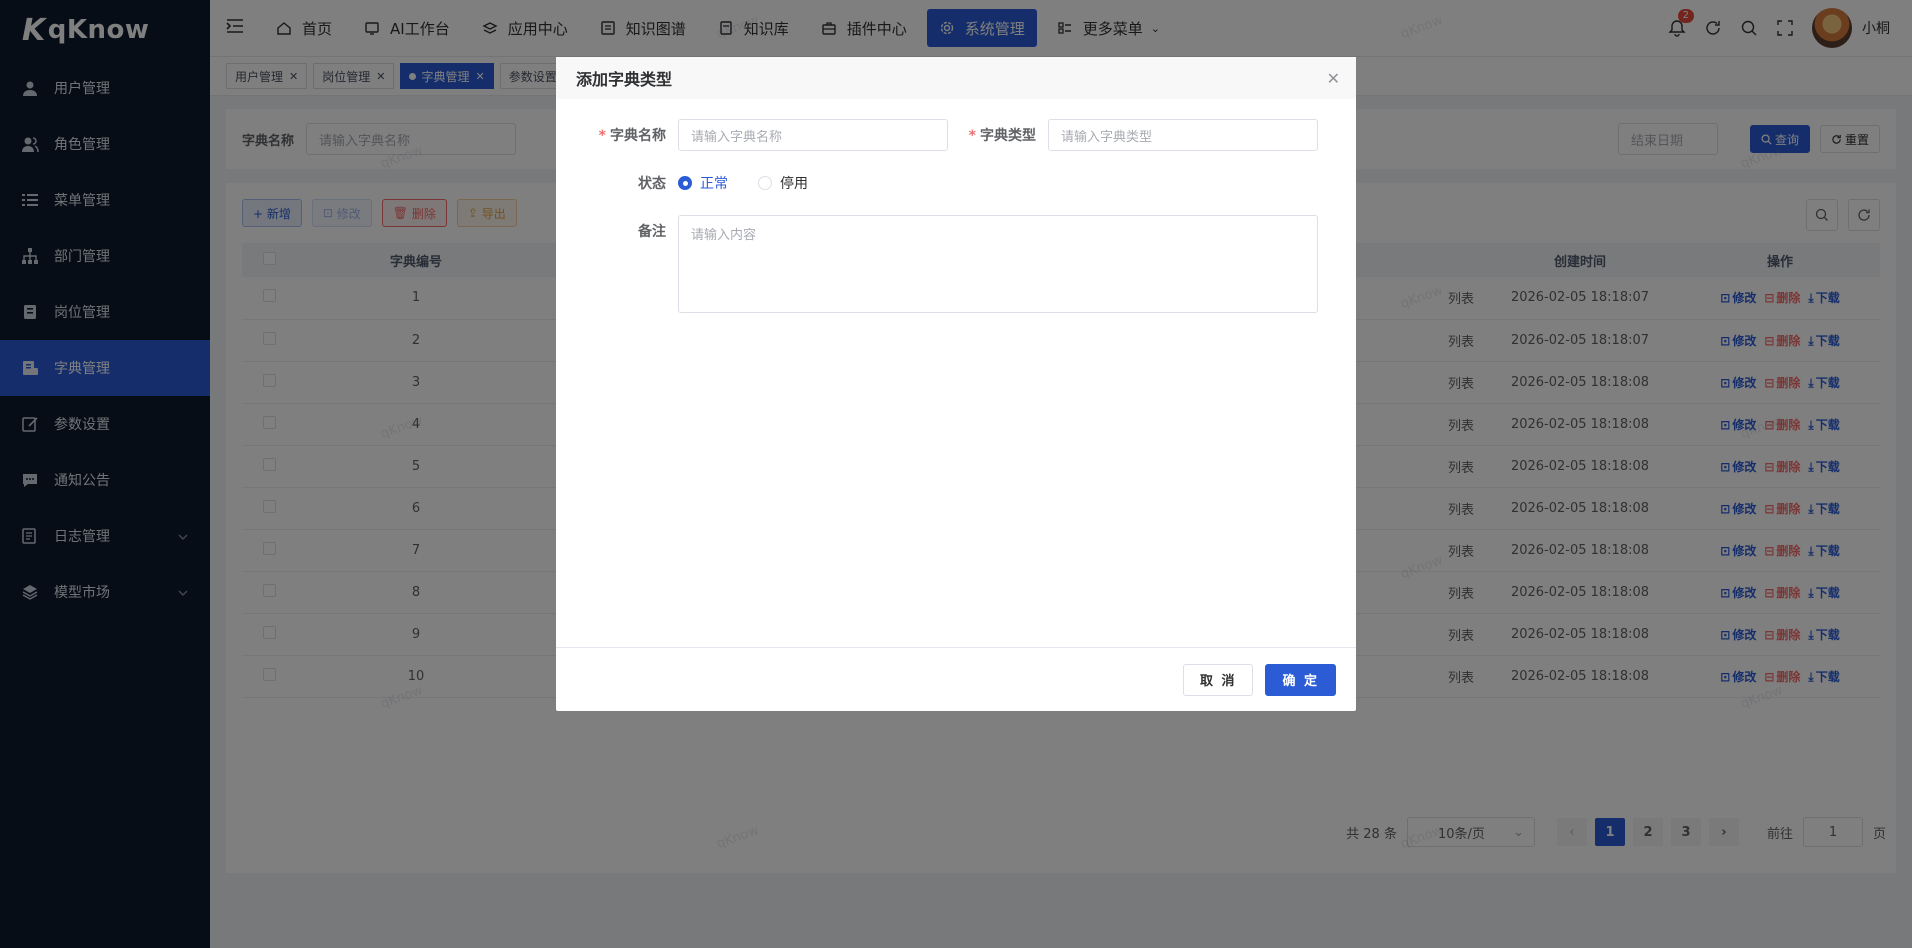 The height and width of the screenshot is (948, 1912). Describe the element at coordinates (1300, 679) in the screenshot. I see `confirm-button: 确 定` at that location.